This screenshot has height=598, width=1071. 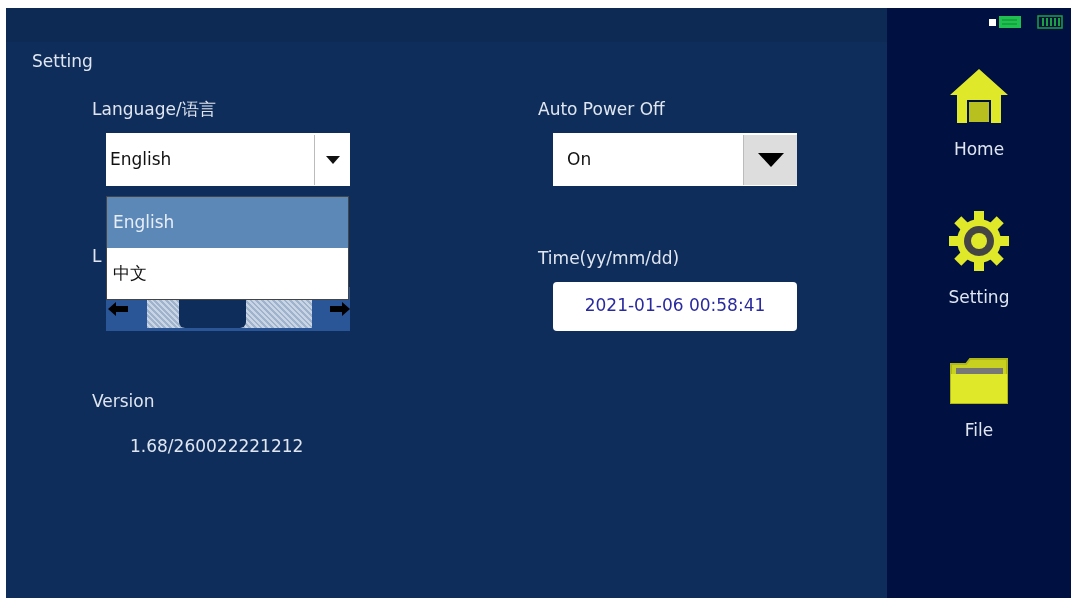 What do you see at coordinates (979, 240) in the screenshot?
I see `settings-icon` at bounding box center [979, 240].